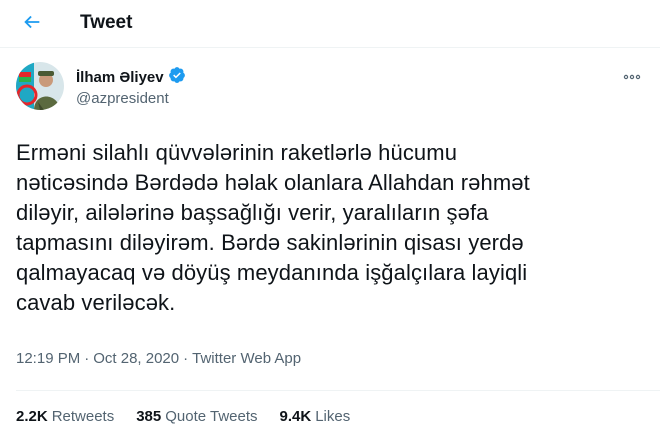 Image resolution: width=660 pixels, height=444 pixels. What do you see at coordinates (48, 358) in the screenshot?
I see `tweet-time-link: 12:19 PM` at bounding box center [48, 358].